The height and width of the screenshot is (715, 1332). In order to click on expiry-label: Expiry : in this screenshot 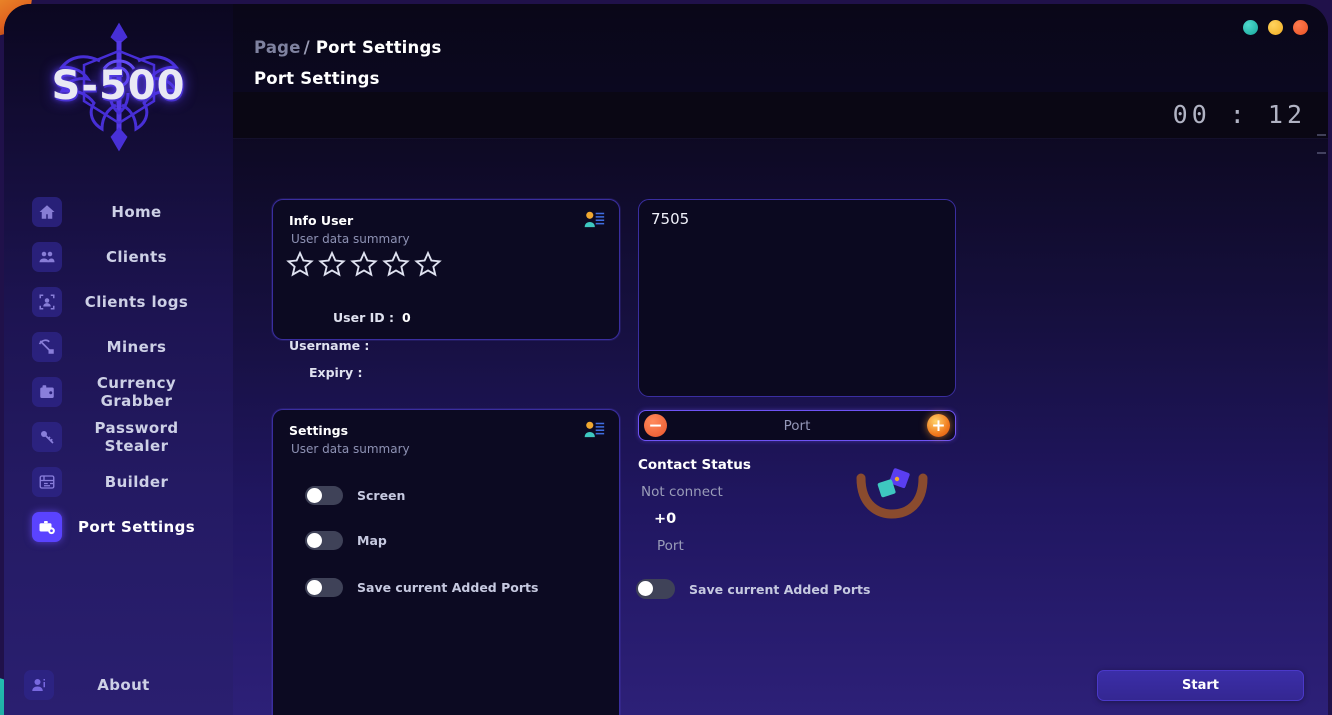, I will do `click(336, 372)`.